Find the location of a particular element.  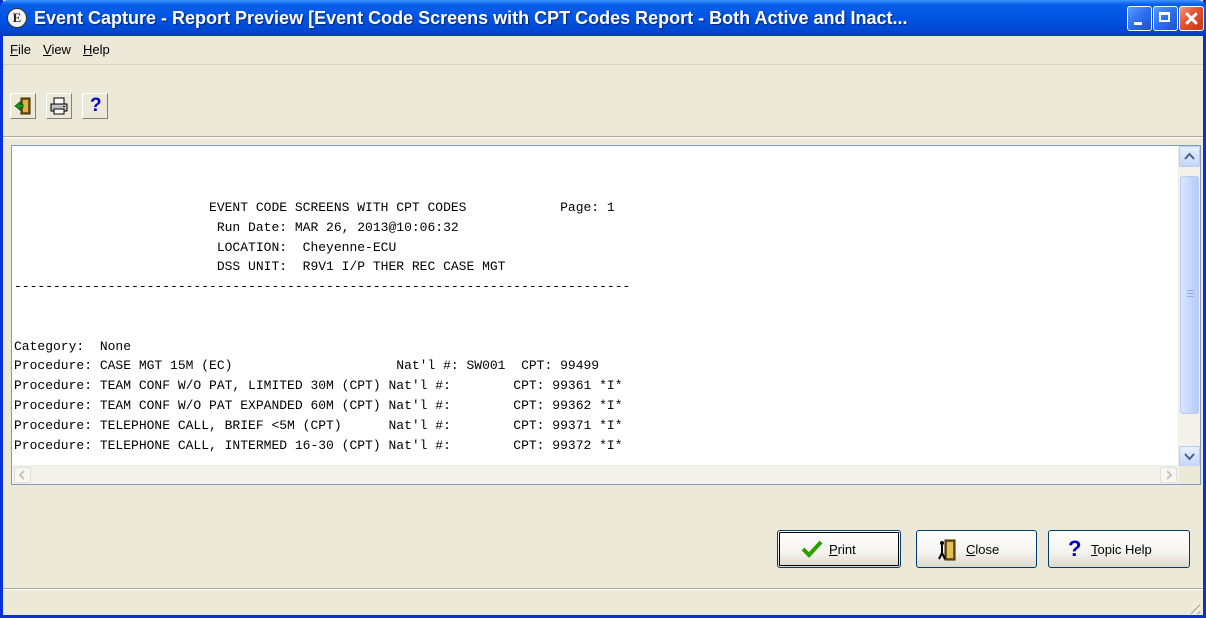

print-button: Print is located at coordinates (839, 549).